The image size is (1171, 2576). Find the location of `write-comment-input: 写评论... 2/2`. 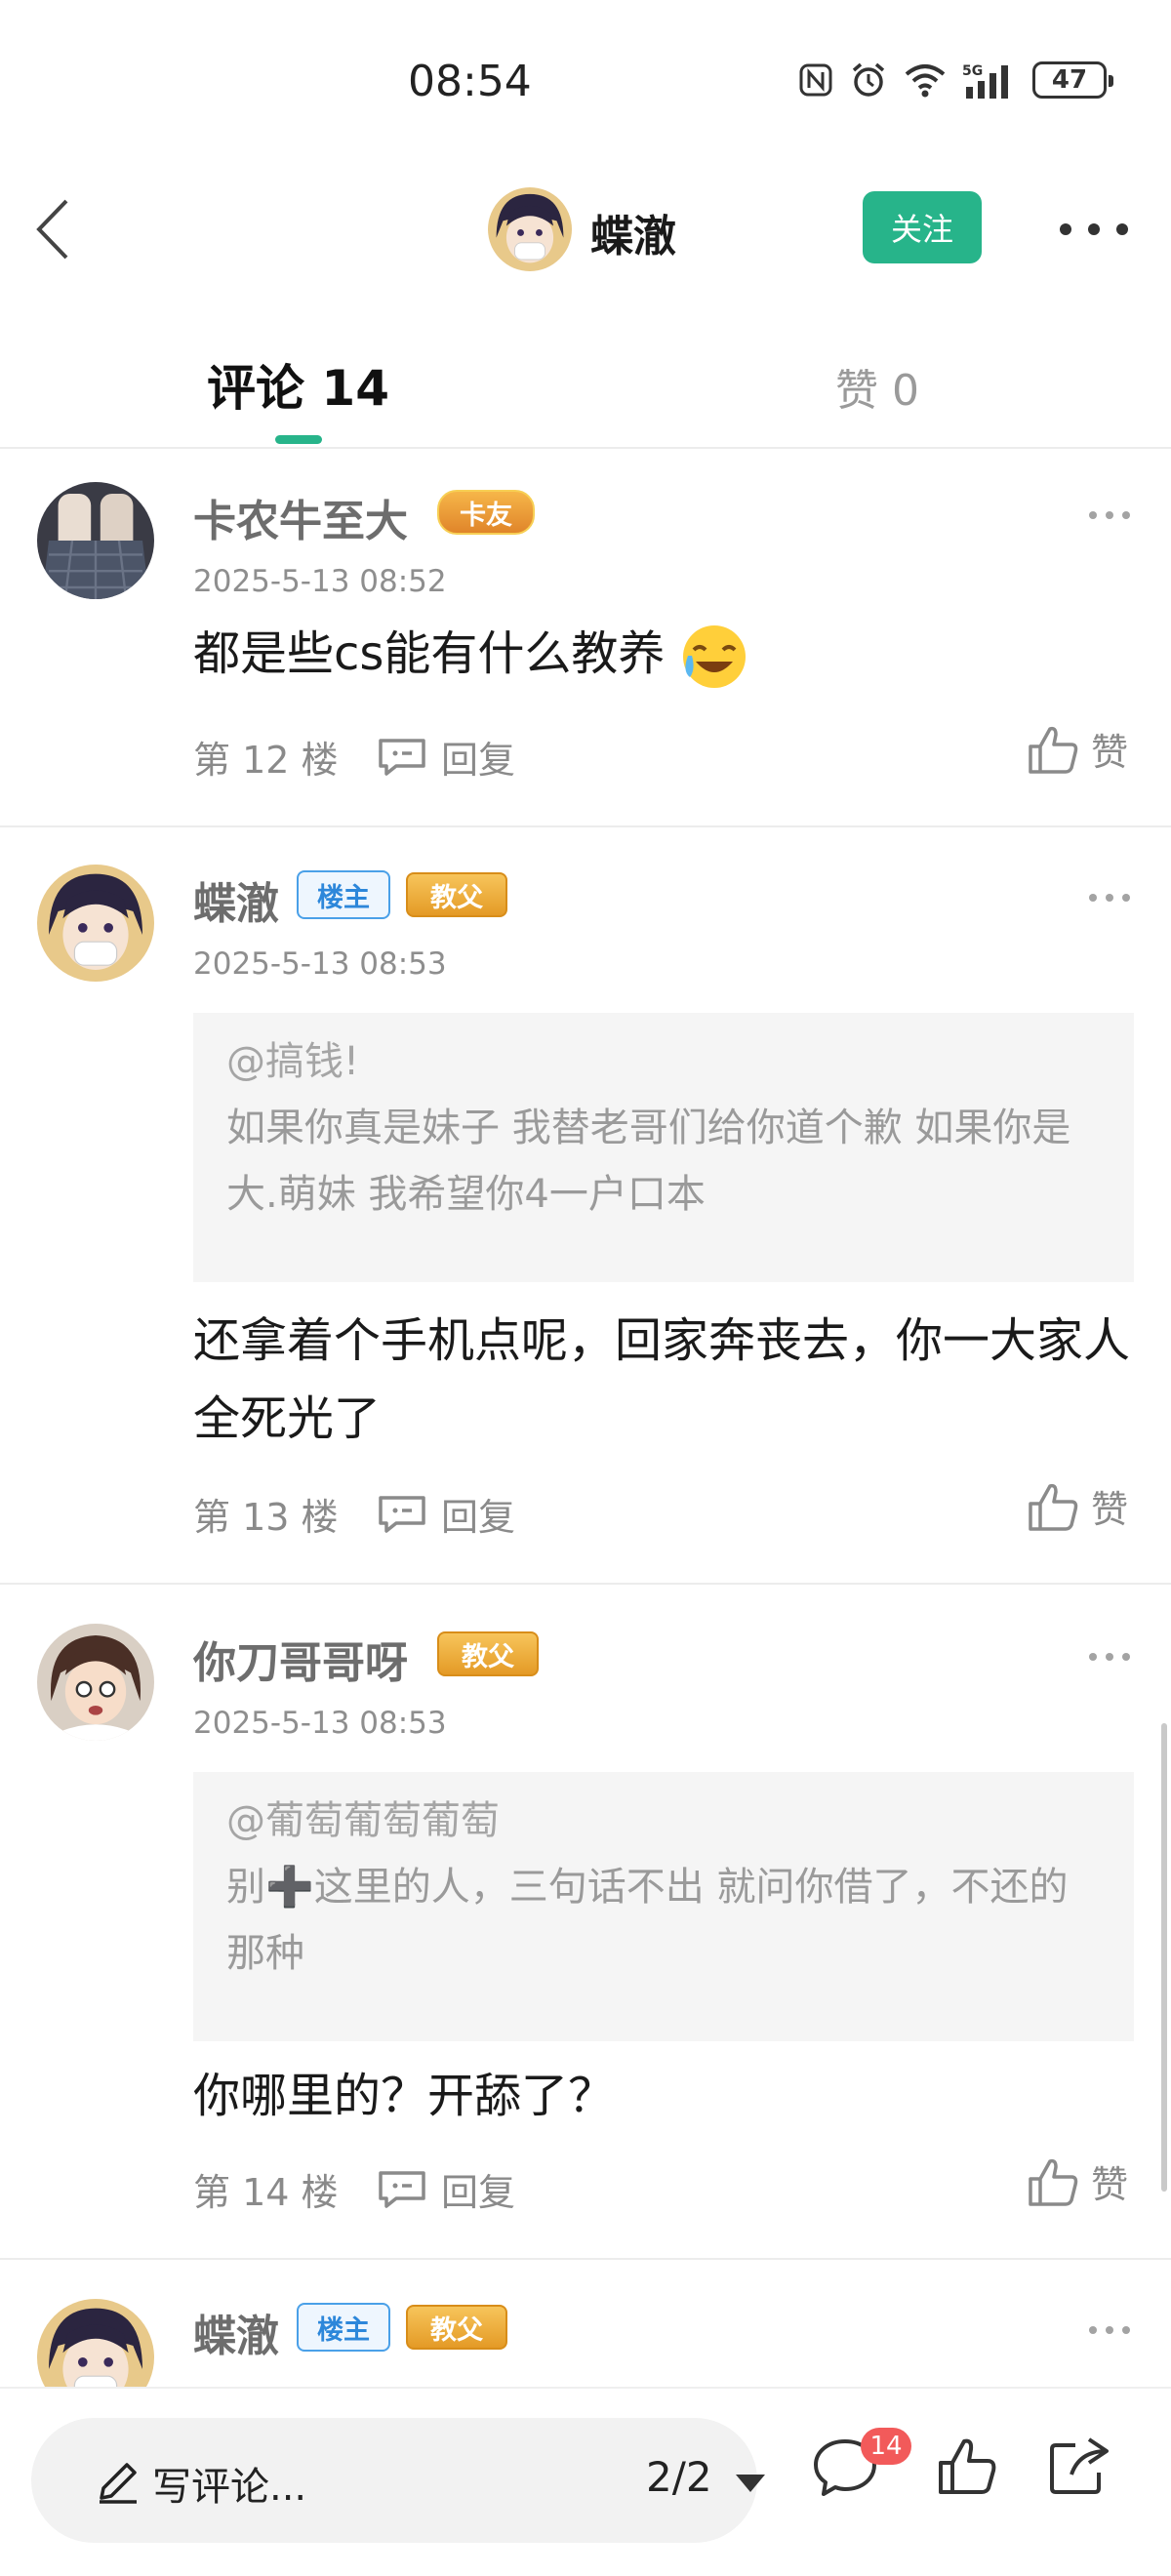

write-comment-input: 写评论... 2/2 is located at coordinates (398, 2480).